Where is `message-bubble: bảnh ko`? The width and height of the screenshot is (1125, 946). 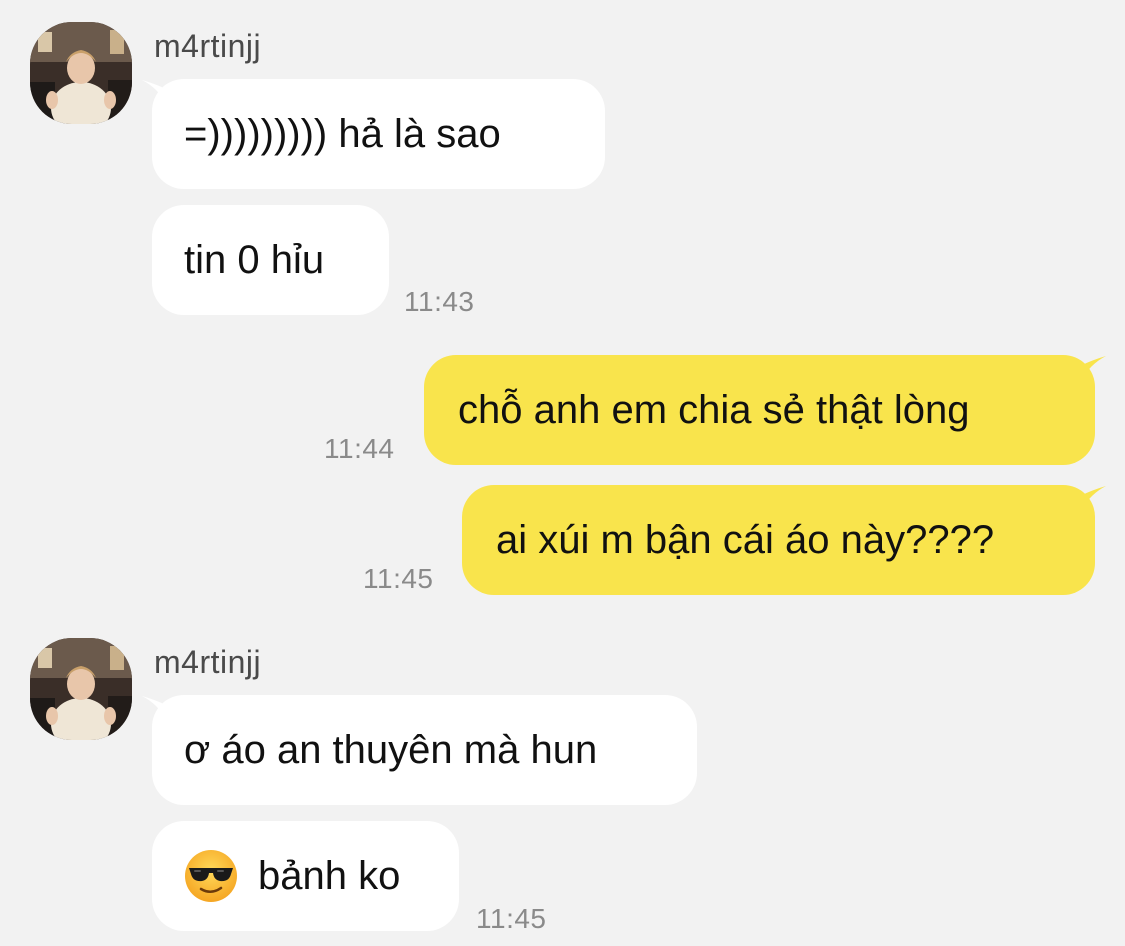
message-bubble: bảnh ko is located at coordinates (305, 876).